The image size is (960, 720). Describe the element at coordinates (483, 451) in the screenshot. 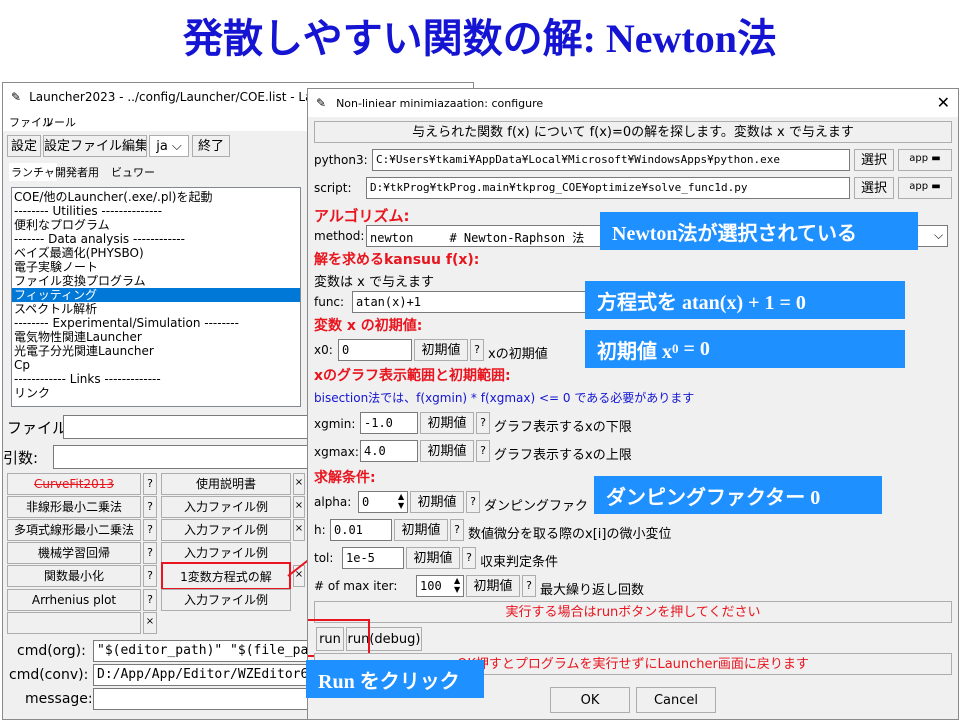

I see `xgmax-help-button: ?` at that location.